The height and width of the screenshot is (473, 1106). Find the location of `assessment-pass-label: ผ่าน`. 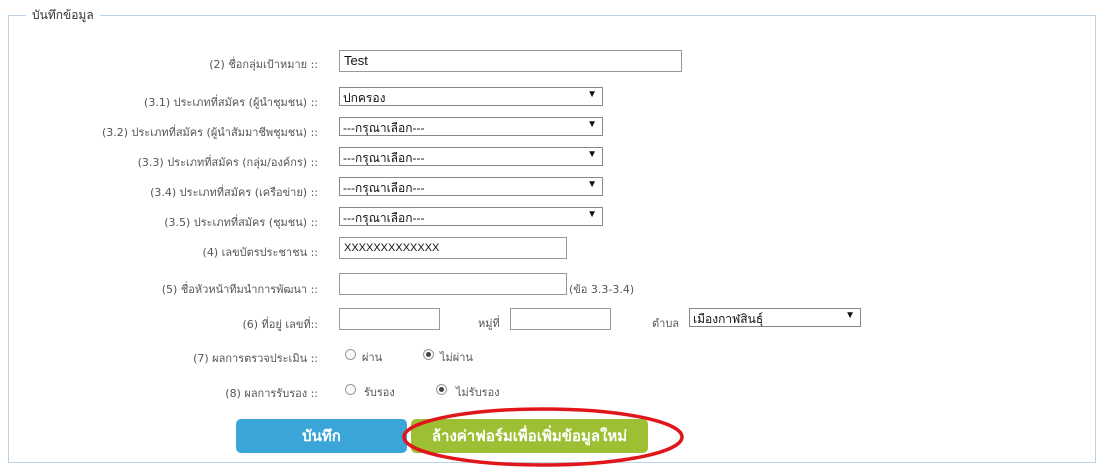

assessment-pass-label: ผ่าน is located at coordinates (372, 357).